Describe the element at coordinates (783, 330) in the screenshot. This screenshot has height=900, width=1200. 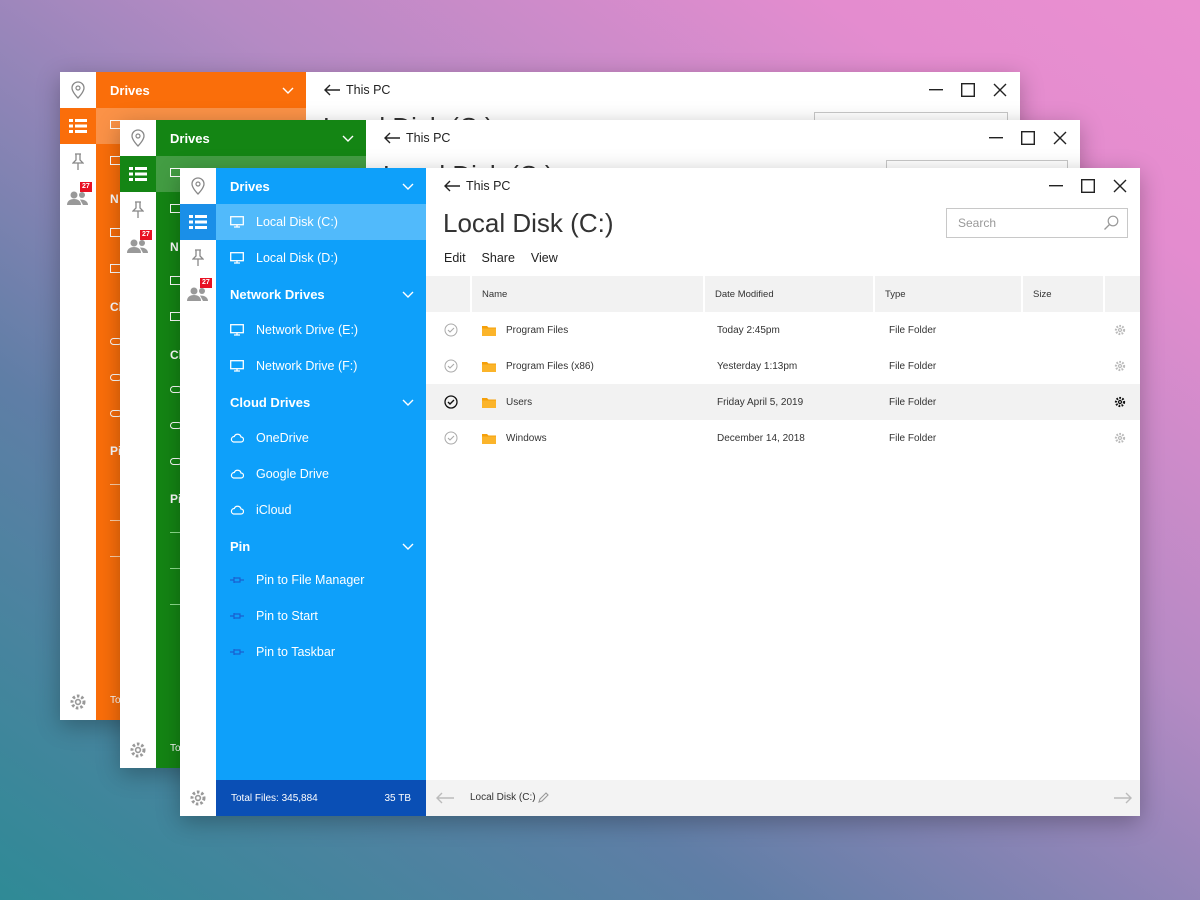
I see `table-row: Program Files Today 2:45pm File Folder` at that location.